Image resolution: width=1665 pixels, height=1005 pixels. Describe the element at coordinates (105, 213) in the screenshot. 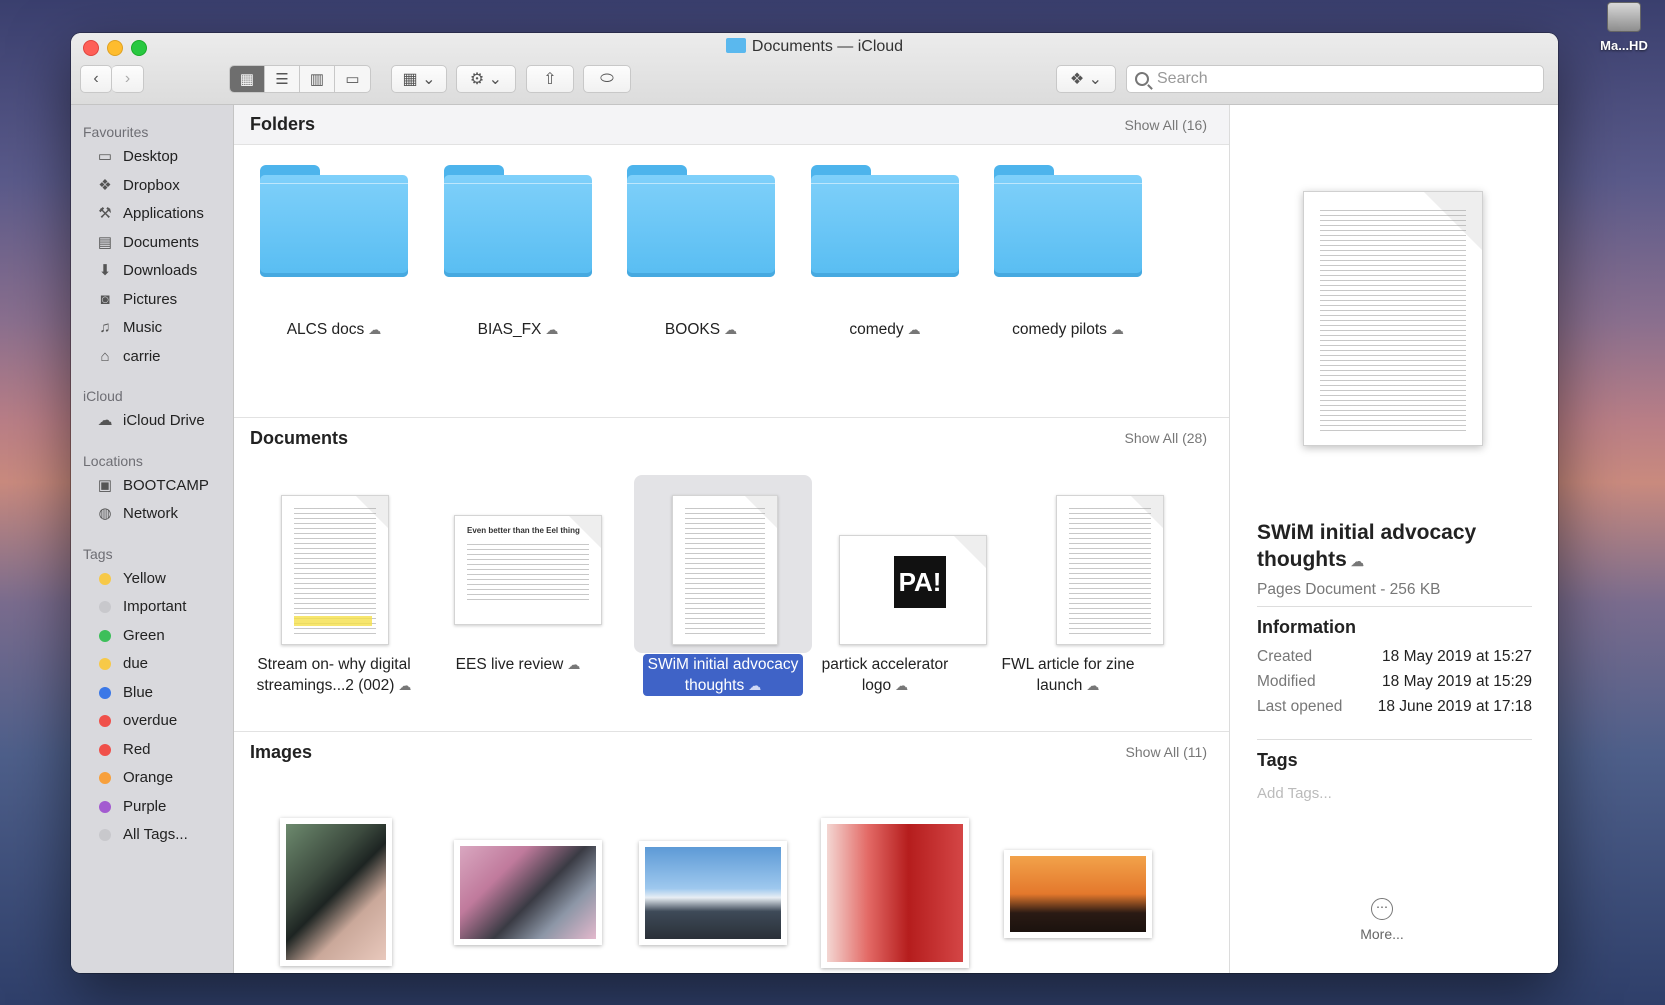

I see `applications-icon: ⚒` at that location.